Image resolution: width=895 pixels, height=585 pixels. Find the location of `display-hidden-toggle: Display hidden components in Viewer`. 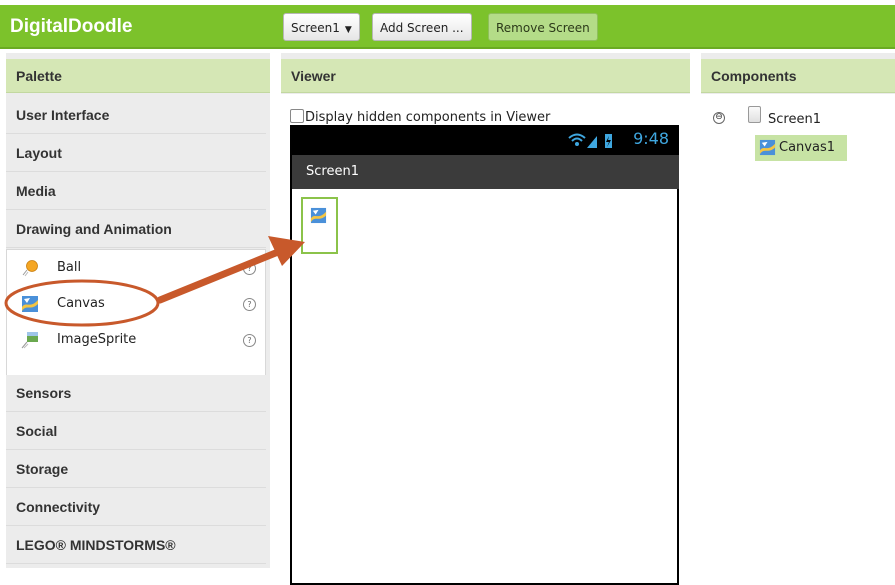

display-hidden-toggle: Display hidden components in Viewer is located at coordinates (420, 117).